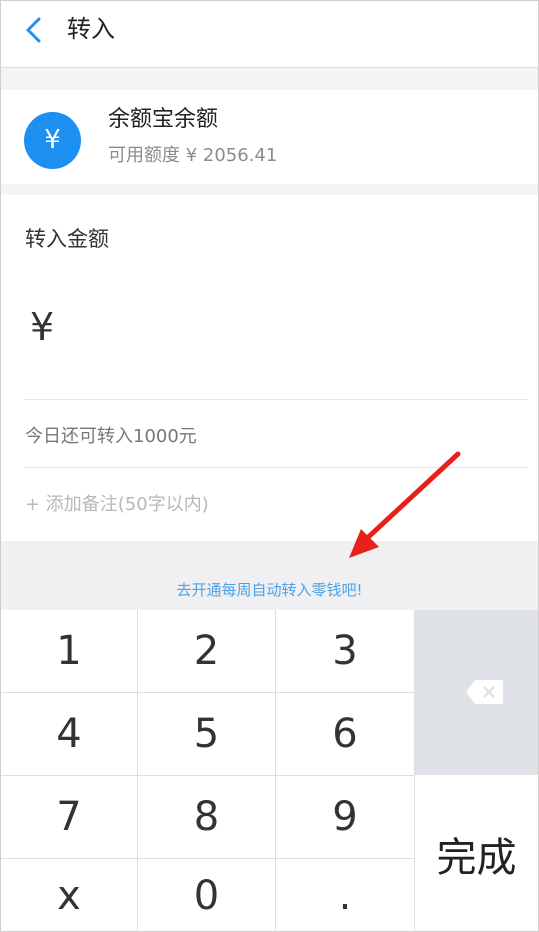 Image resolution: width=539 pixels, height=932 pixels. I want to click on key-x: x, so click(69, 895).